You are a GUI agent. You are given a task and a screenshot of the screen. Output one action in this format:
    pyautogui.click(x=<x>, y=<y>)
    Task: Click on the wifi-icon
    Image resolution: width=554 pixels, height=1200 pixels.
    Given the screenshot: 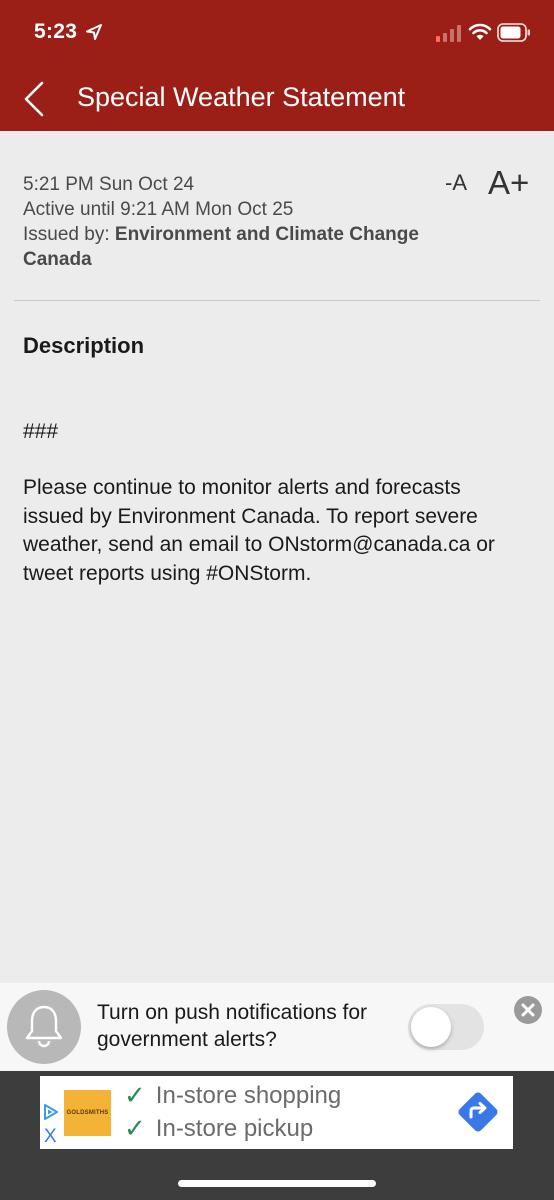 What is the action you would take?
    pyautogui.click(x=480, y=31)
    